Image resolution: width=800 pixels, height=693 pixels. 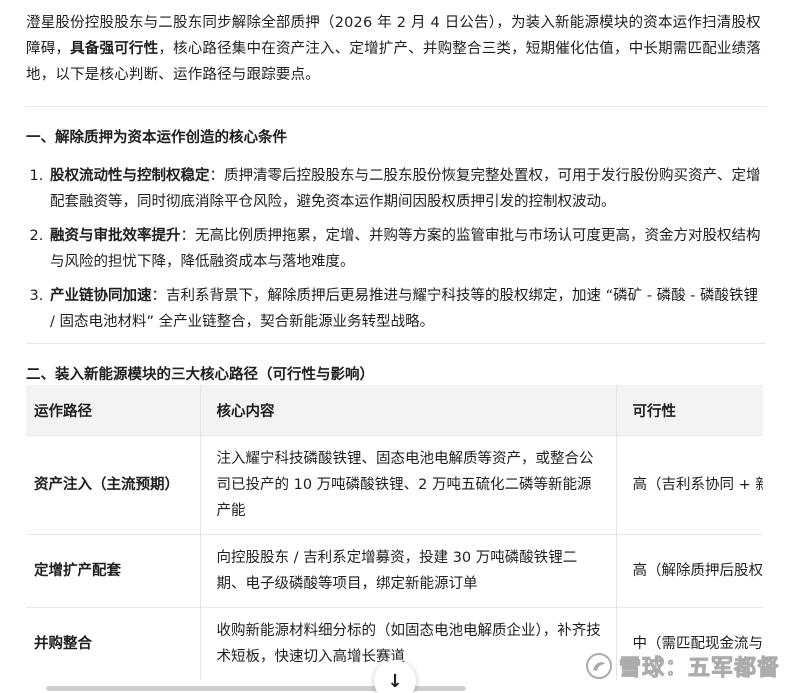 I want to click on intro-emphasis: 具备强可行性, so click(x=114, y=49).